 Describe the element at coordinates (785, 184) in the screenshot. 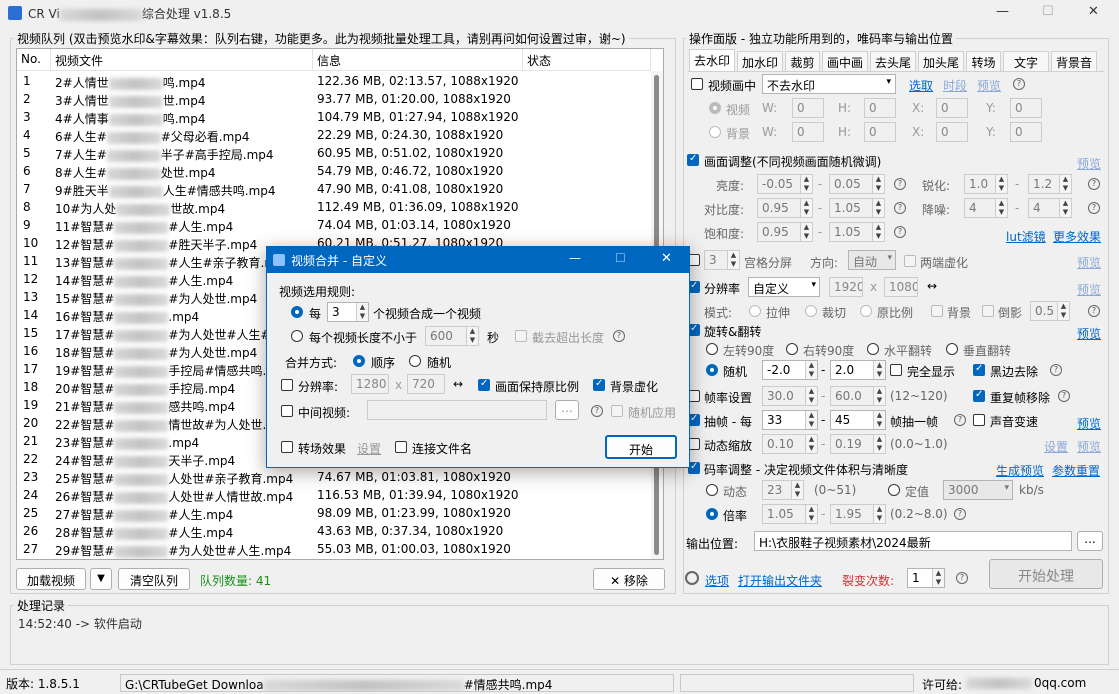

I see `brightness-min: -0.05 ▲ ▼` at that location.